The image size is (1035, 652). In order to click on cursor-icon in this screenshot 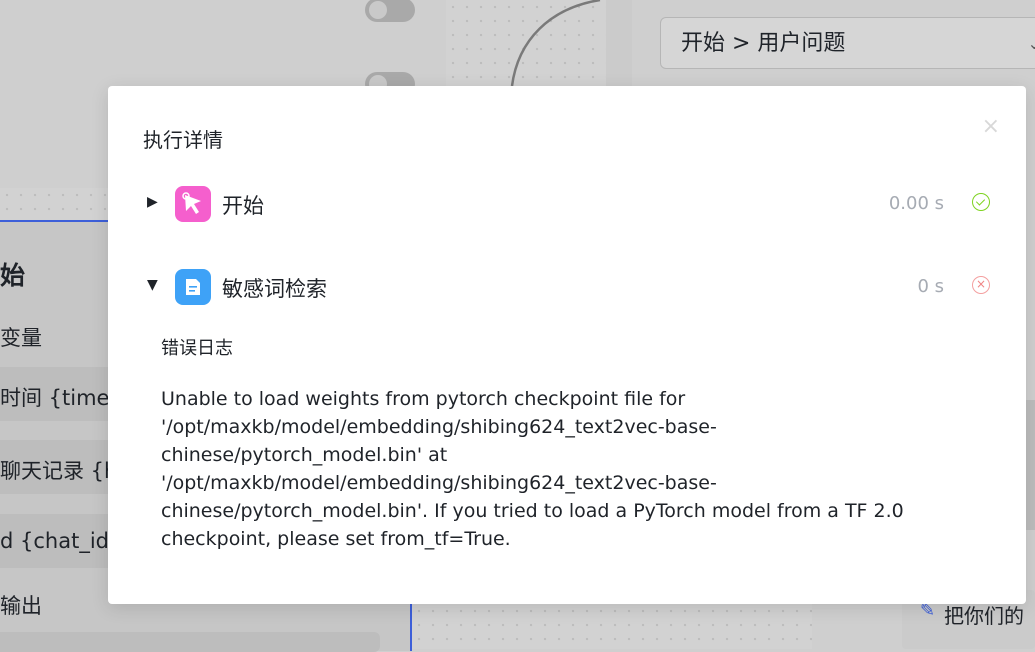, I will do `click(193, 204)`.